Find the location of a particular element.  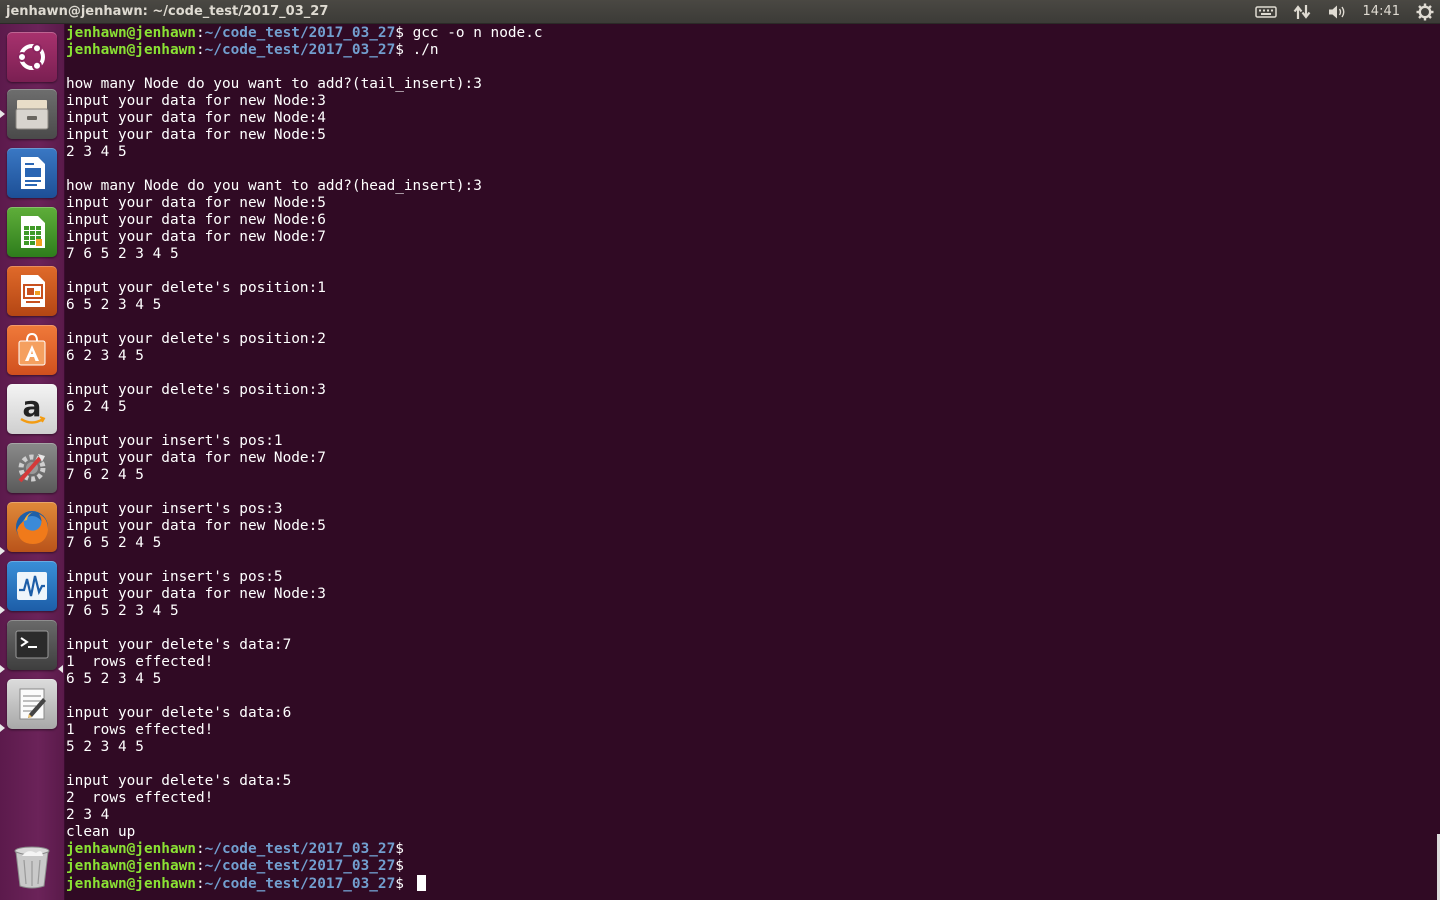

launcher-item-settings is located at coordinates (32, 468).